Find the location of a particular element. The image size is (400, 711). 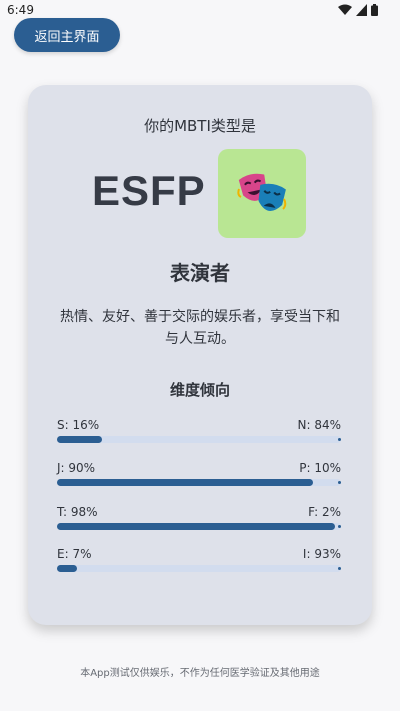

mbti-type-name: 表演者 is located at coordinates (200, 273).